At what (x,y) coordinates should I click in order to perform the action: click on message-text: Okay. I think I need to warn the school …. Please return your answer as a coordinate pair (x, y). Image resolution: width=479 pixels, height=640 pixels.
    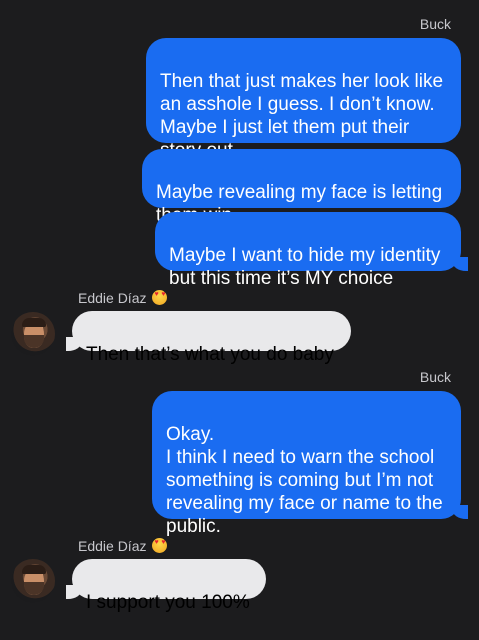
    Looking at the image, I should click on (304, 480).